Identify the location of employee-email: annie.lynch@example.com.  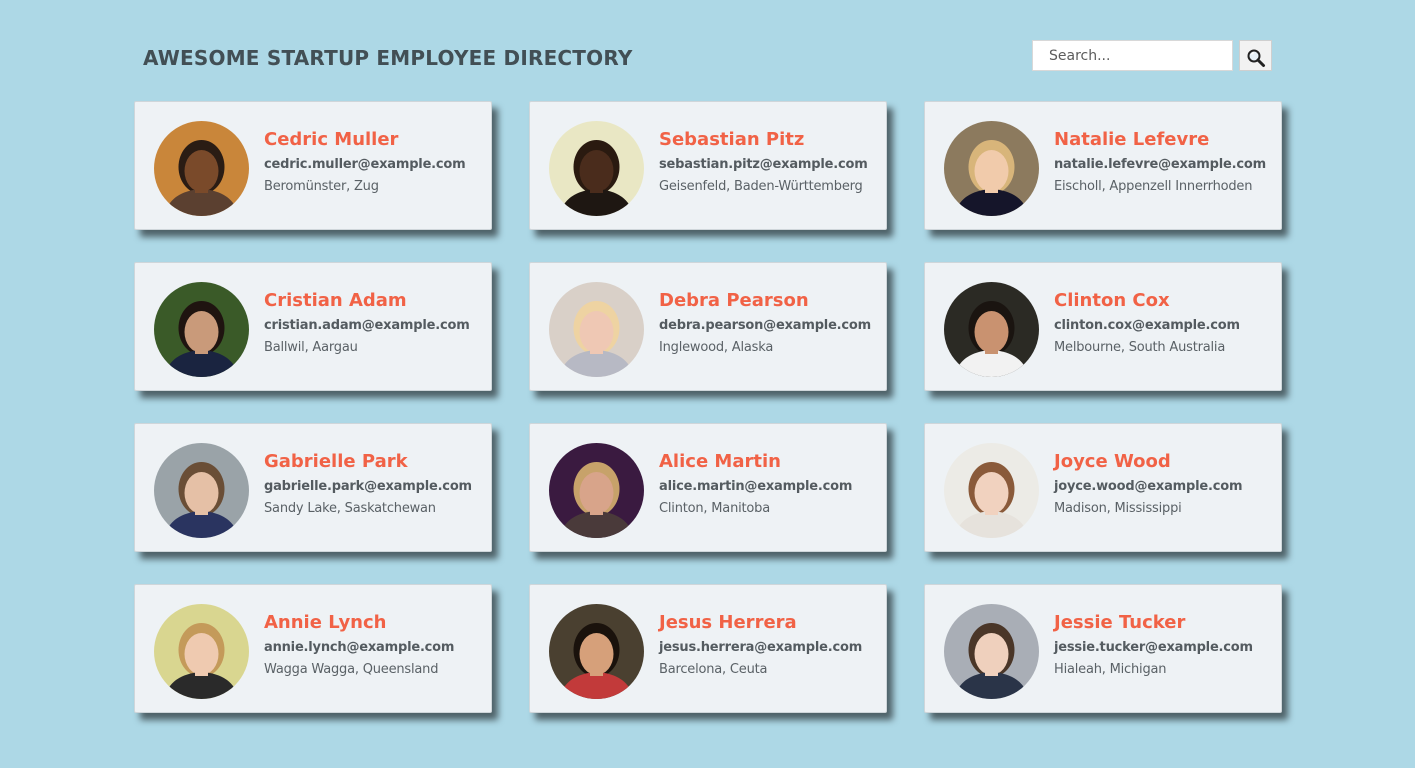
(359, 647).